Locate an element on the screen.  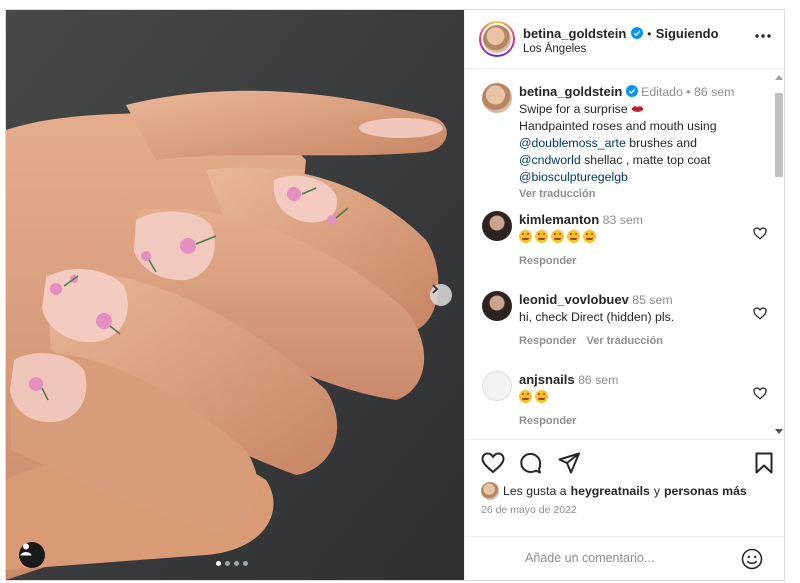
share-send-icon is located at coordinates (569, 463).